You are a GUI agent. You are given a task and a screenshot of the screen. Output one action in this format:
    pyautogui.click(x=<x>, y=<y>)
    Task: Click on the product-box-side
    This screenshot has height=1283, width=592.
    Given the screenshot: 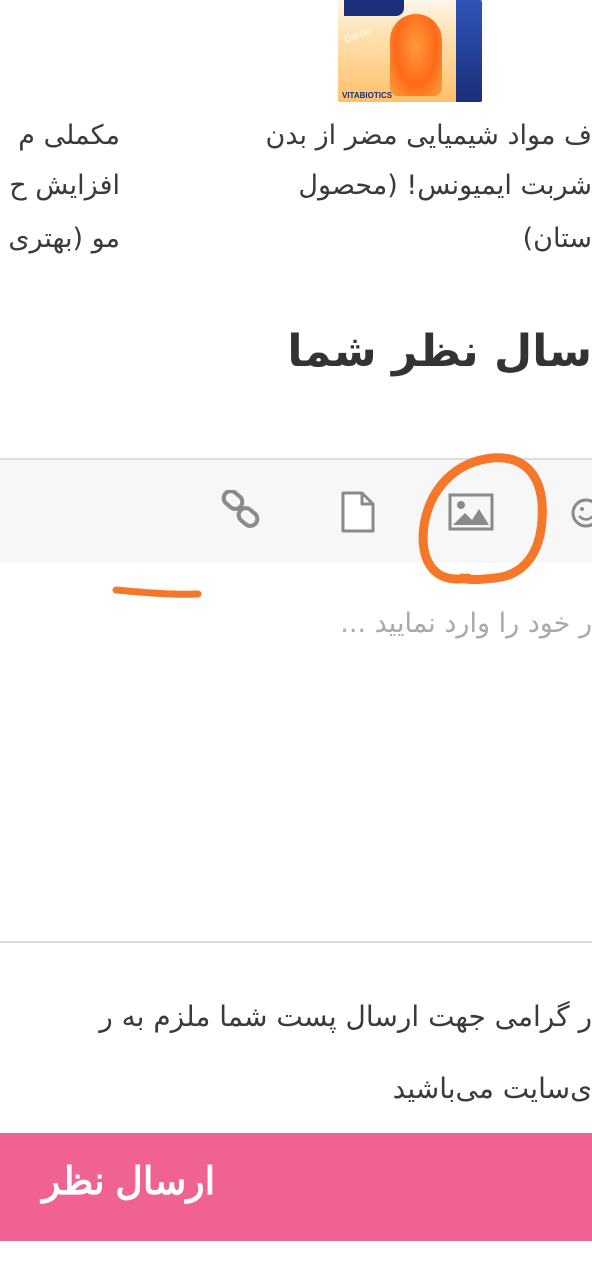 What is the action you would take?
    pyautogui.click(x=469, y=51)
    